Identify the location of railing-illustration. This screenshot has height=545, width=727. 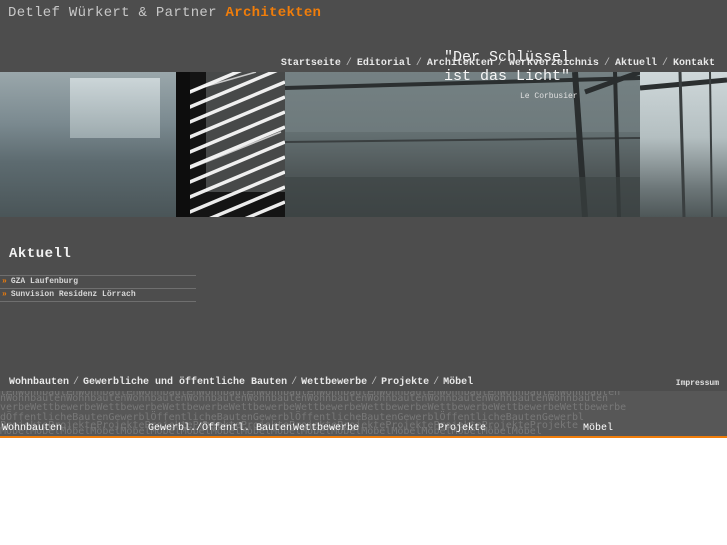
(462, 144).